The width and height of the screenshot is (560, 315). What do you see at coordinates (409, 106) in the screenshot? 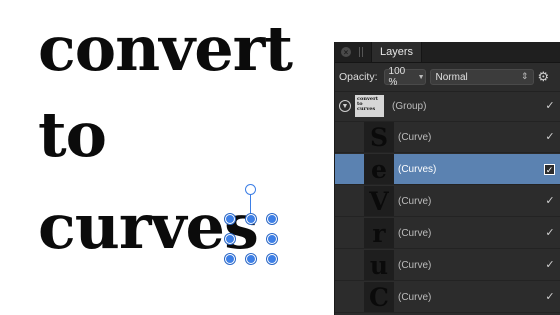
I see `layer-name: (Group)` at bounding box center [409, 106].